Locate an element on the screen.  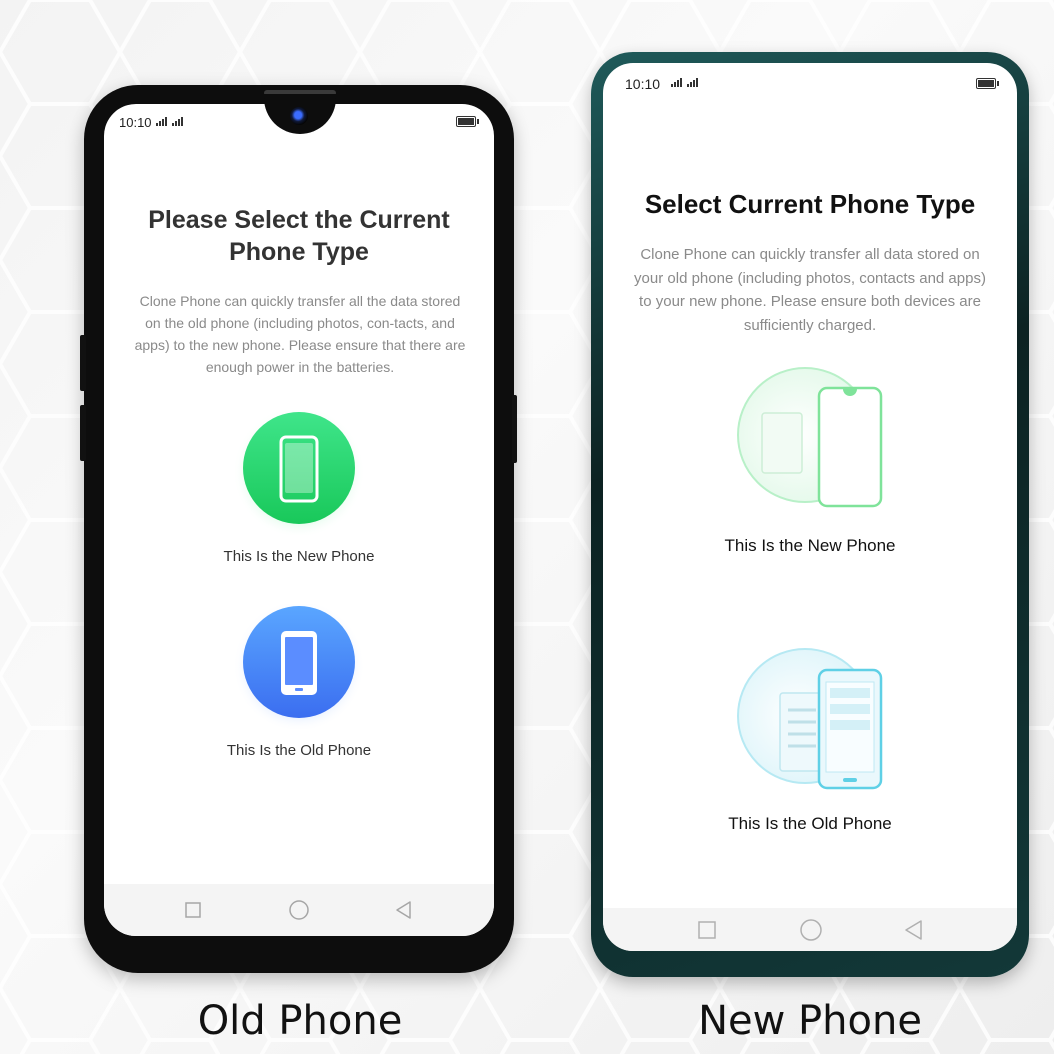
new-phone-caption: New Phone is located at coordinates (810, 1021).